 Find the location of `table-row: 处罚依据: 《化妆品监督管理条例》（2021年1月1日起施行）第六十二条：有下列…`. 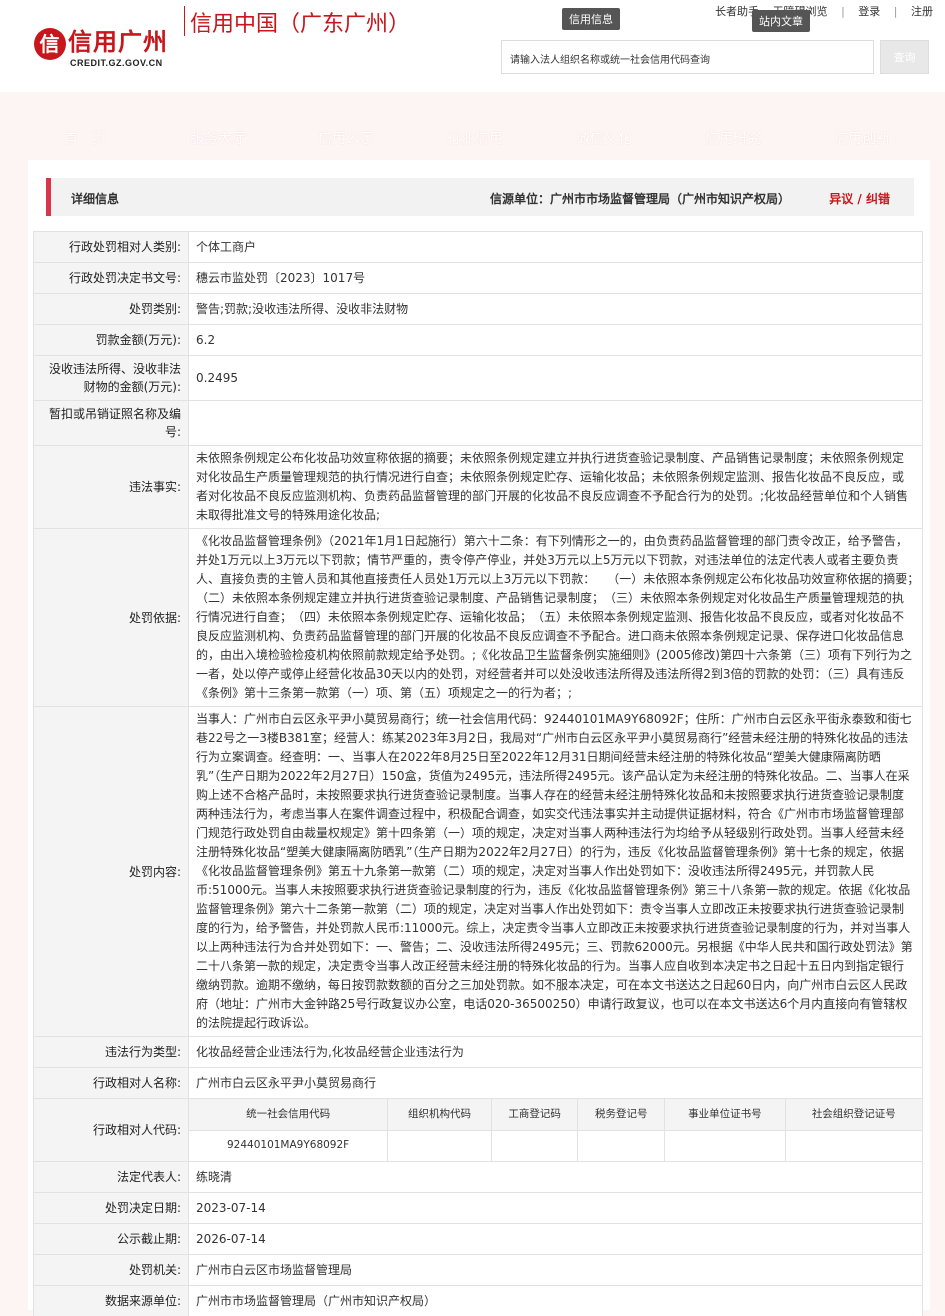

table-row: 处罚依据: 《化妆品监督管理条例》（2021年1月1日起施行）第六十二条：有下列… is located at coordinates (479, 617).